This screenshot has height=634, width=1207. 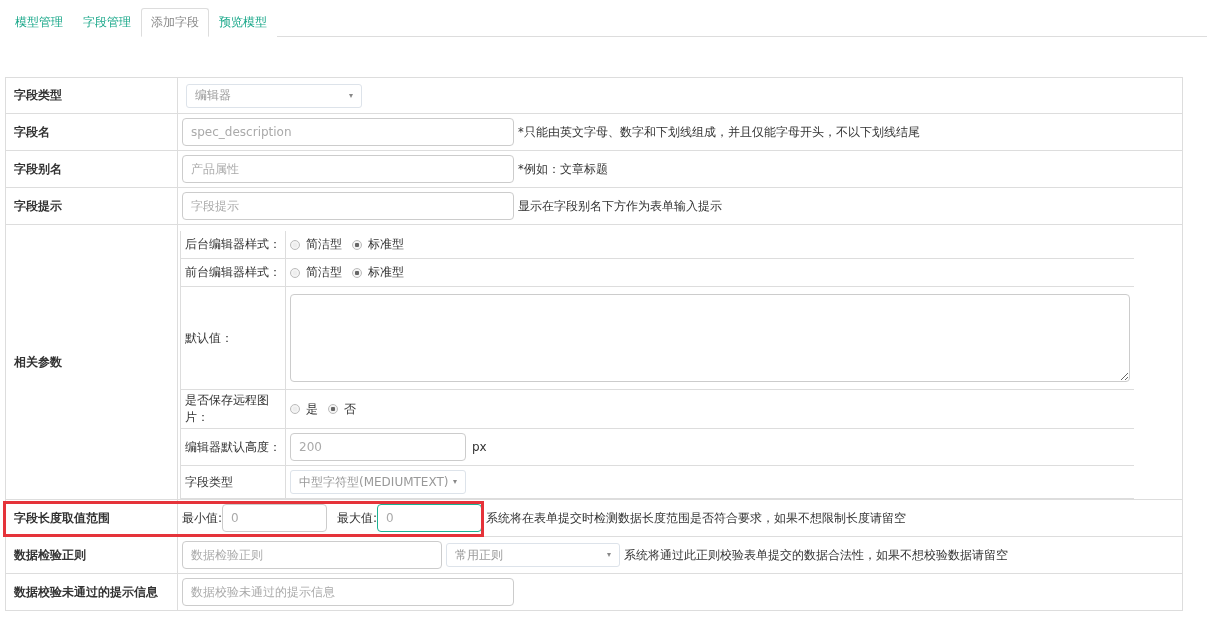 I want to click on input-field: 数据检验正则, so click(x=312, y=555).